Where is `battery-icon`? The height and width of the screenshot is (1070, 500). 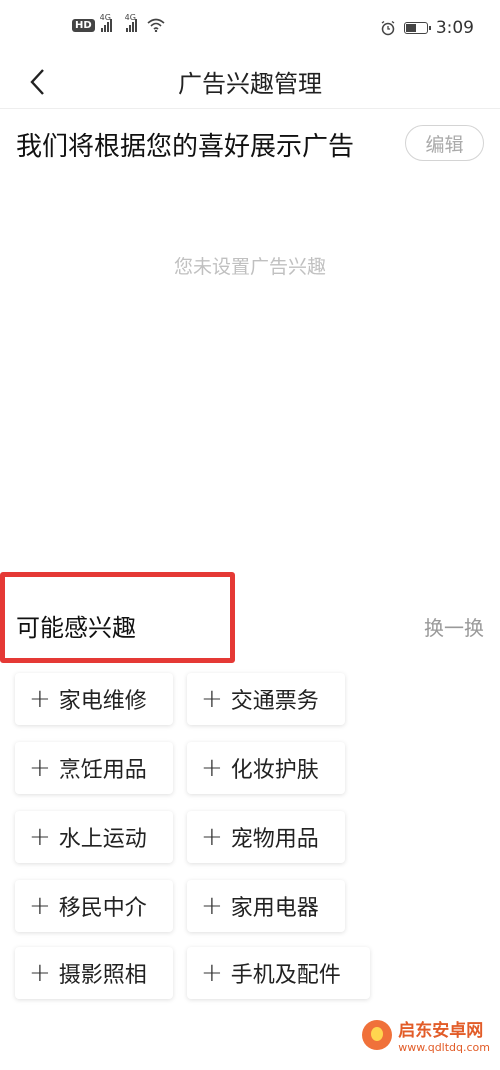
battery-icon is located at coordinates (417, 28).